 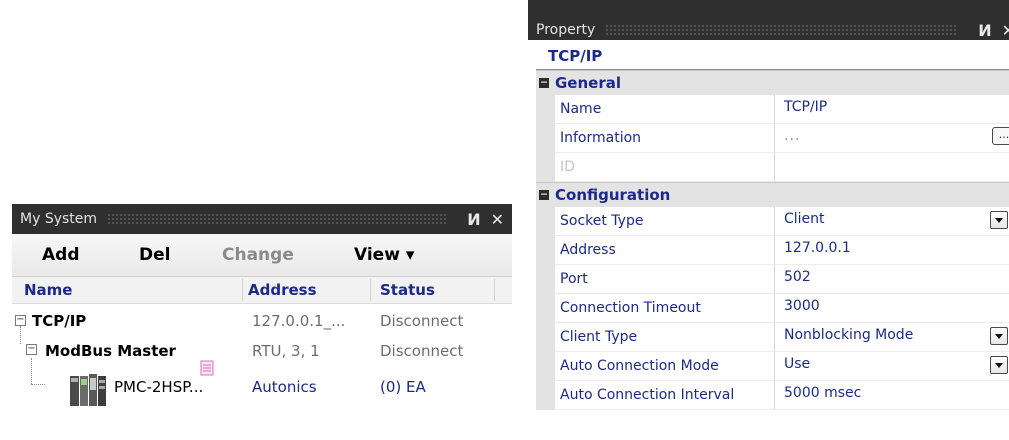 I want to click on memo-icon, so click(x=207, y=368).